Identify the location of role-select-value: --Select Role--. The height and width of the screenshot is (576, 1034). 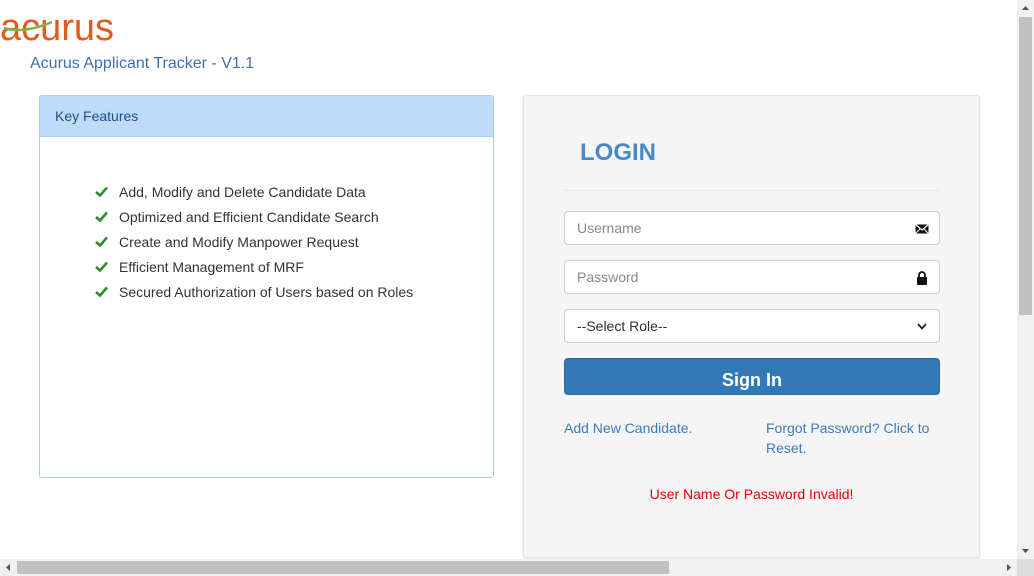
(622, 326).